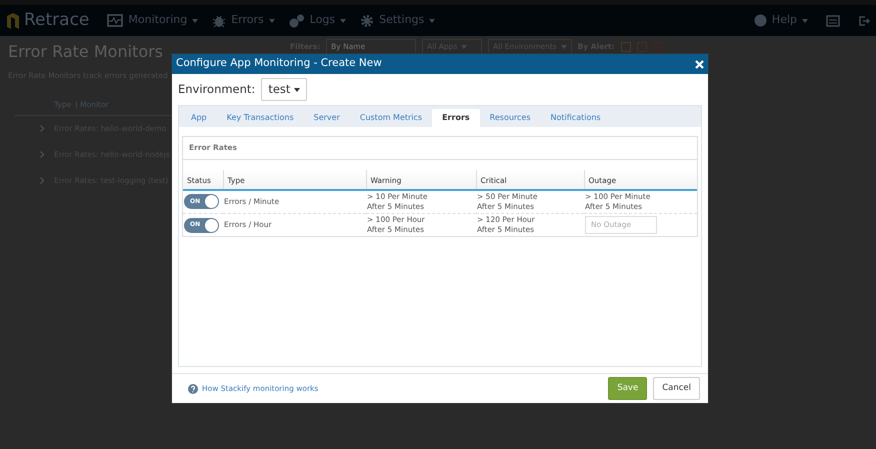 This screenshot has height=449, width=876. What do you see at coordinates (676, 388) in the screenshot?
I see `cancel-button: Cancel` at bounding box center [676, 388].